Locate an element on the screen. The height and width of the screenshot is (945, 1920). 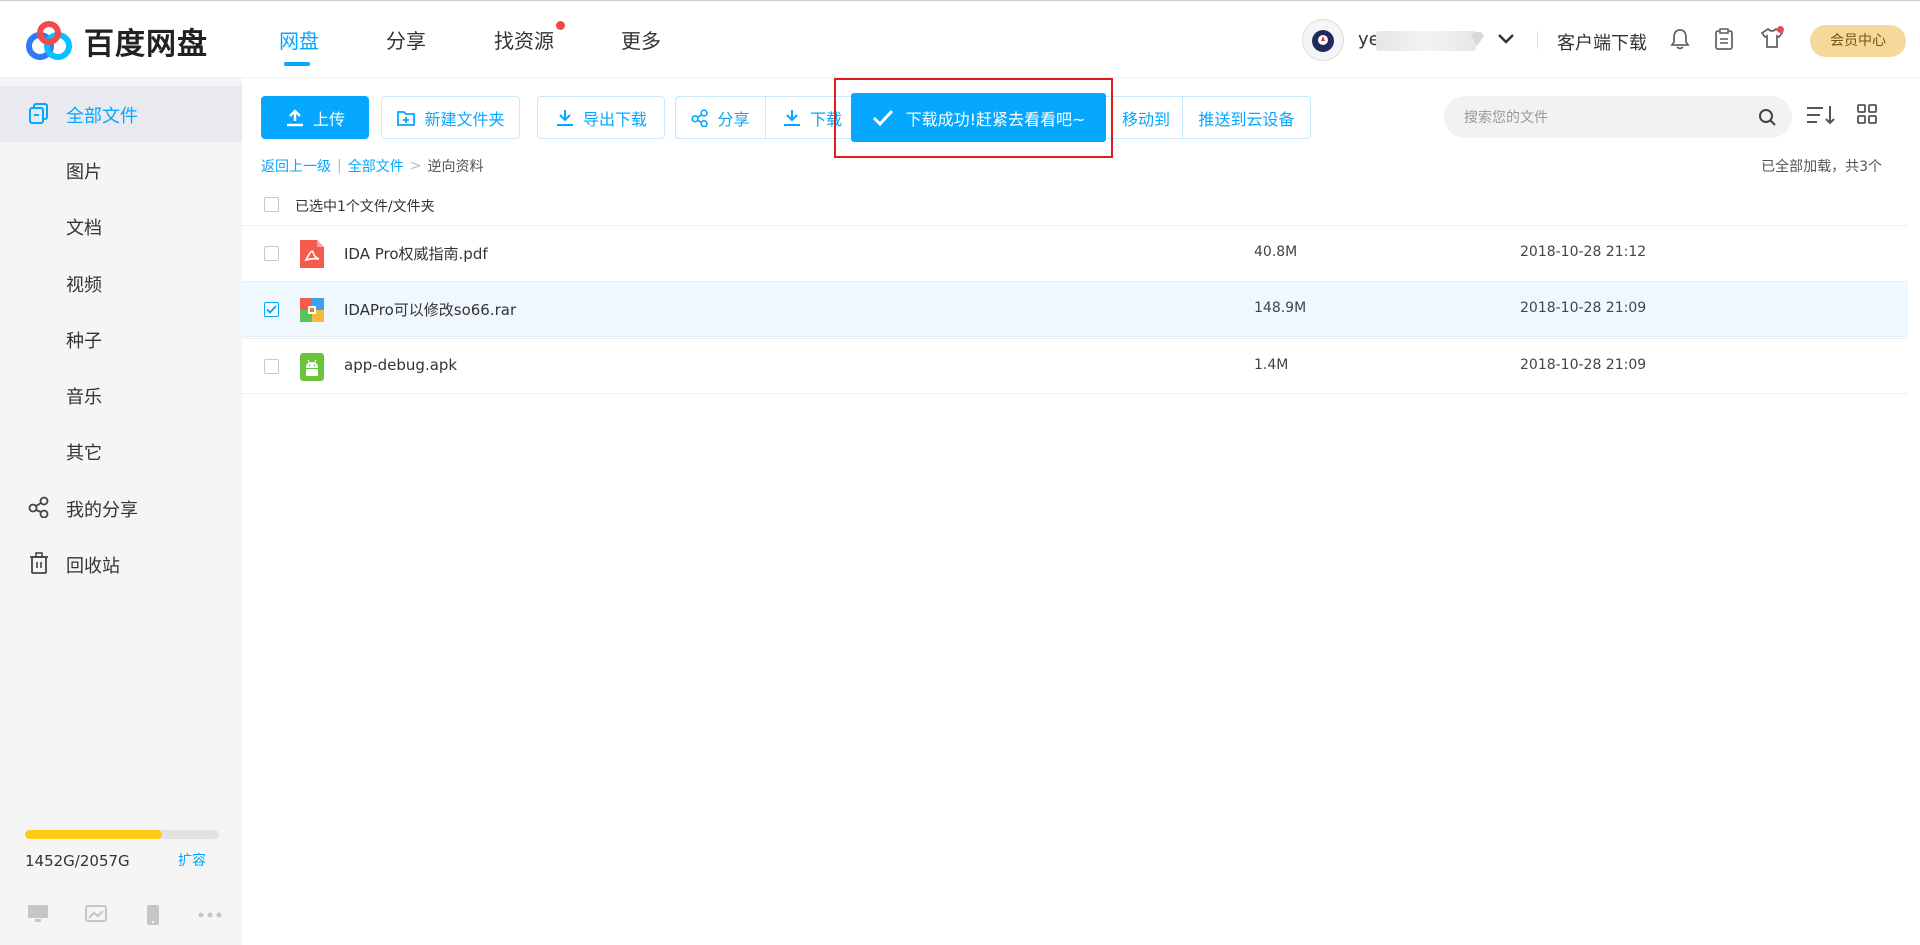
sidebar-item-all-files: 全部文件 is located at coordinates (121, 114).